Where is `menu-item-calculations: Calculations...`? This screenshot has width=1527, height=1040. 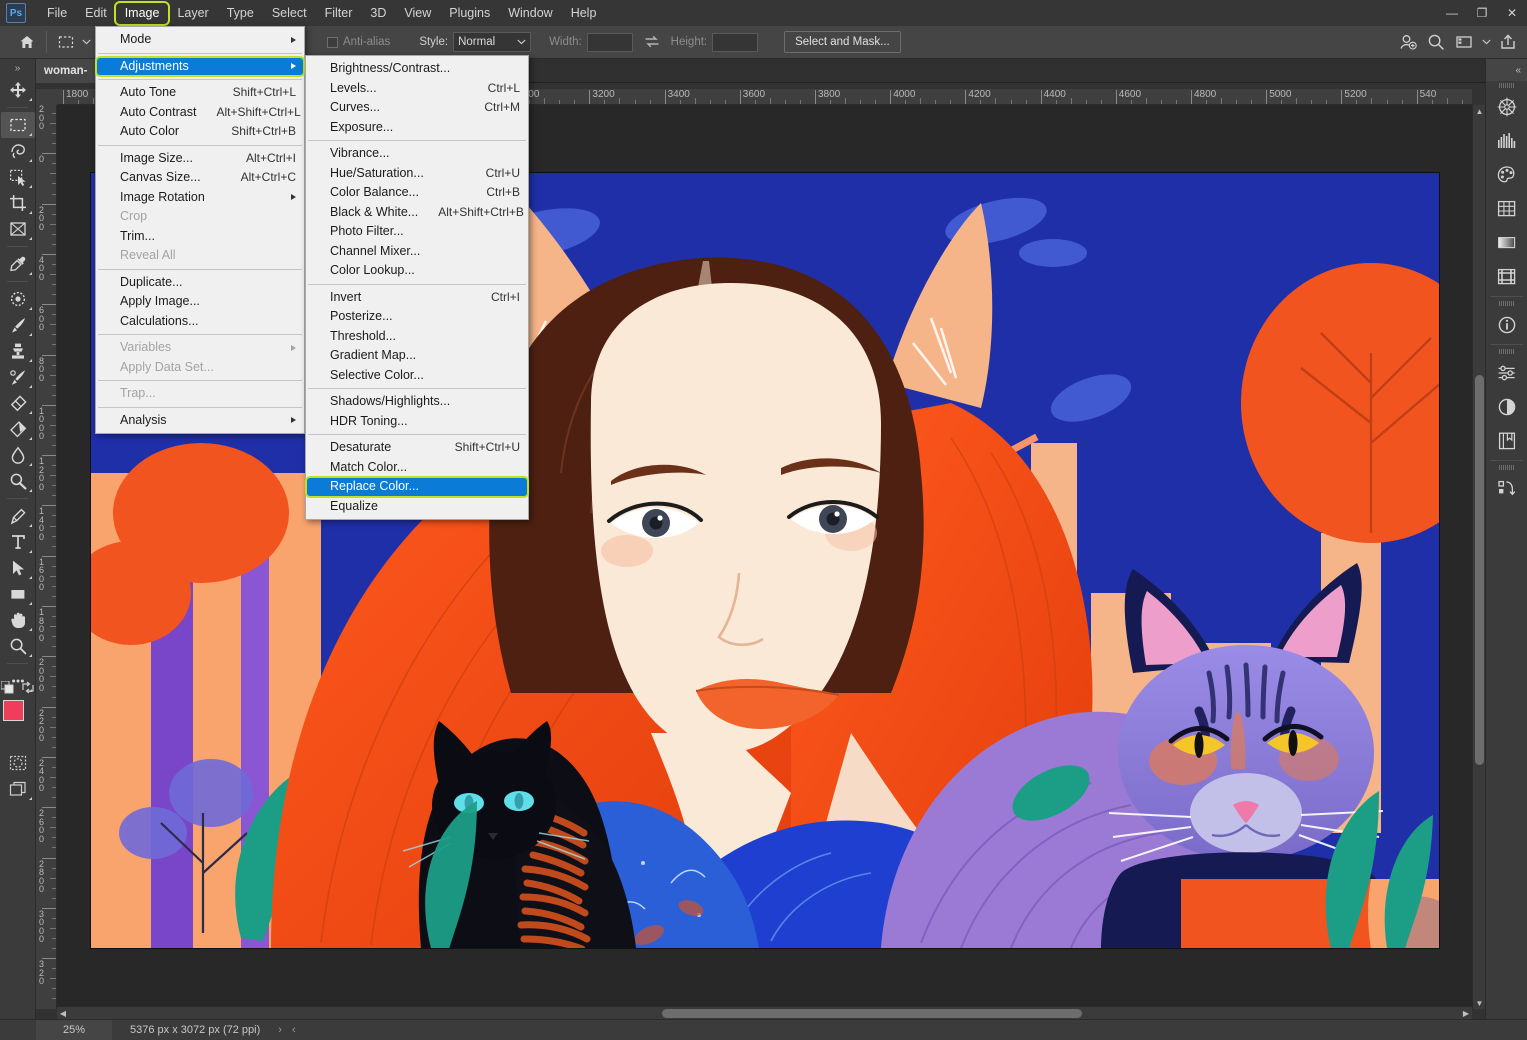
menu-item-calculations: Calculations... is located at coordinates (200, 322).